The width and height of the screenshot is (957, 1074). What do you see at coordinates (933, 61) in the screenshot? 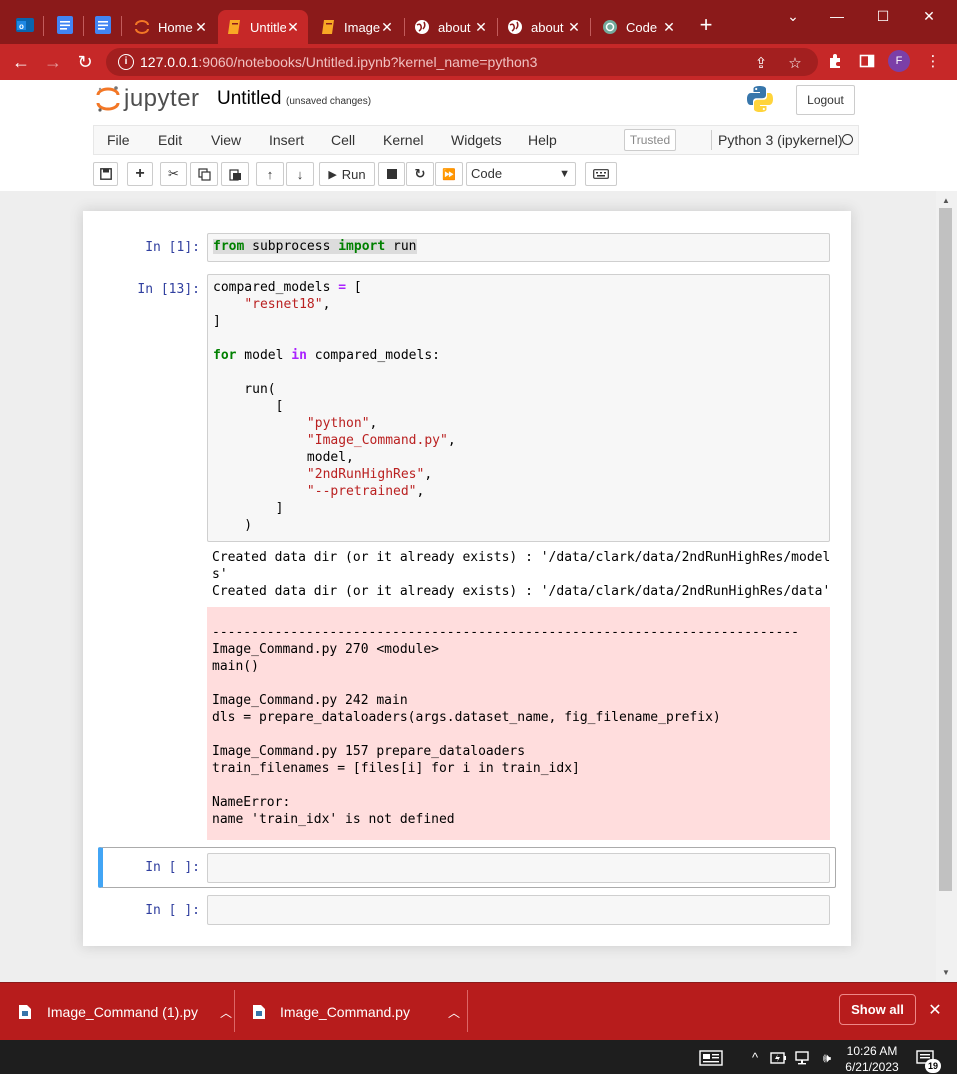
I see `chrome-menu-icon: ⋮` at bounding box center [933, 61].